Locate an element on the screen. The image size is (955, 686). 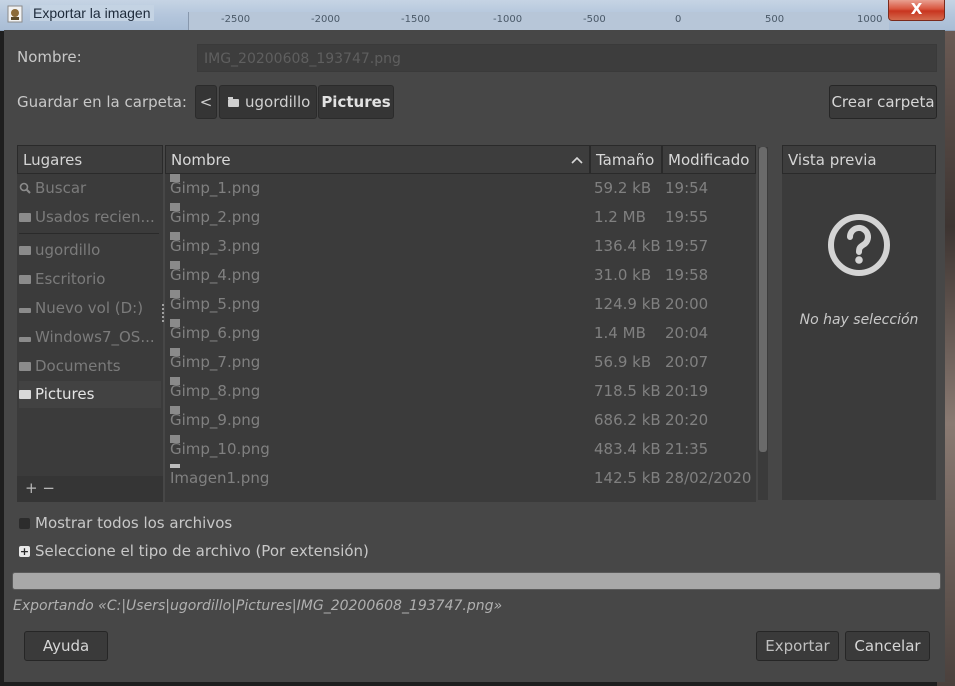
file-row: Gimp_3.png 136.4 kB 19:57 is located at coordinates (460, 246).